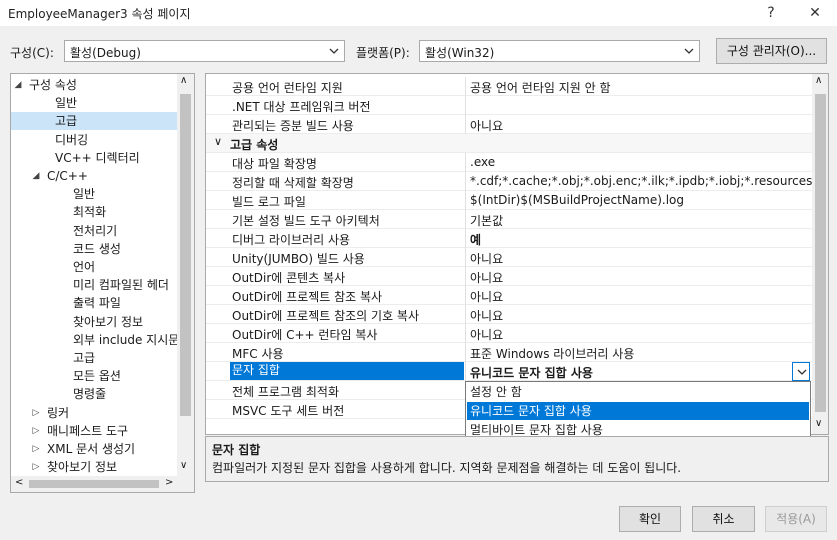 This screenshot has height=540, width=837. I want to click on property-name: OutDir에 C++ 런타임 복사, so click(305, 335).